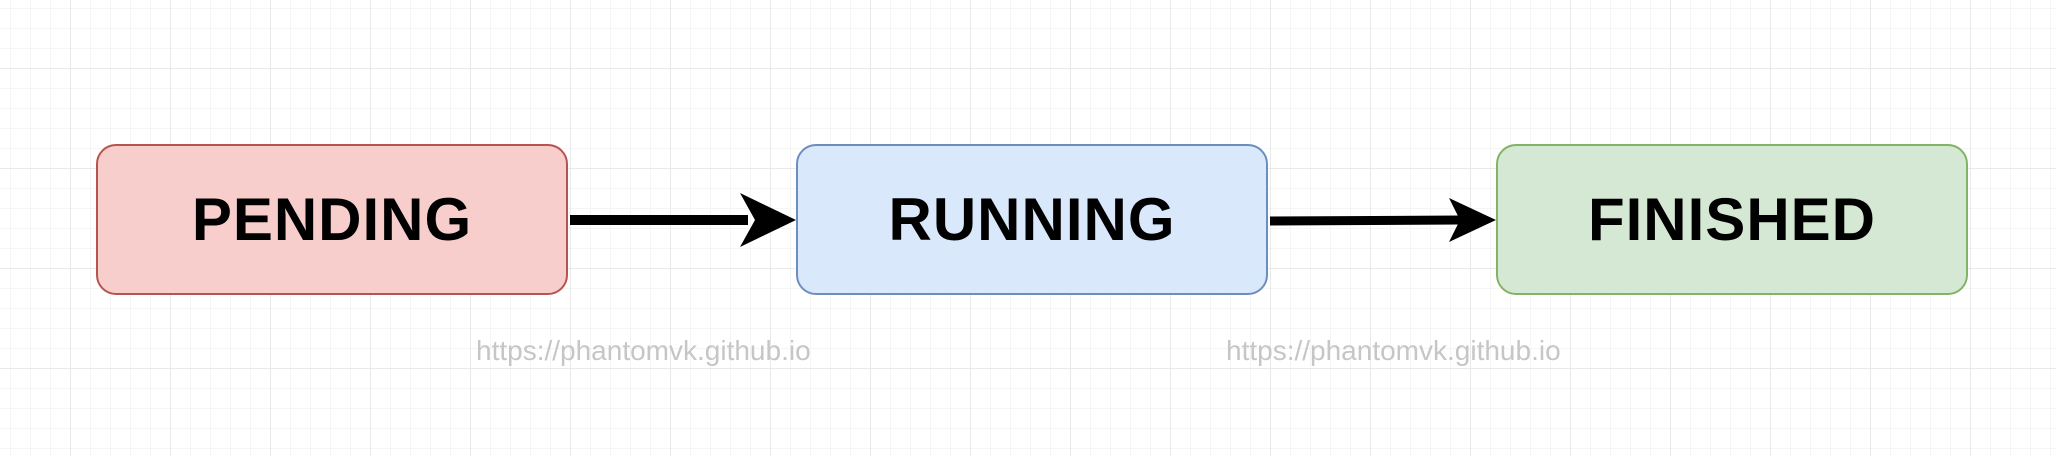  What do you see at coordinates (1365, 220) in the screenshot?
I see `arrow-running-to-finished-line` at bounding box center [1365, 220].